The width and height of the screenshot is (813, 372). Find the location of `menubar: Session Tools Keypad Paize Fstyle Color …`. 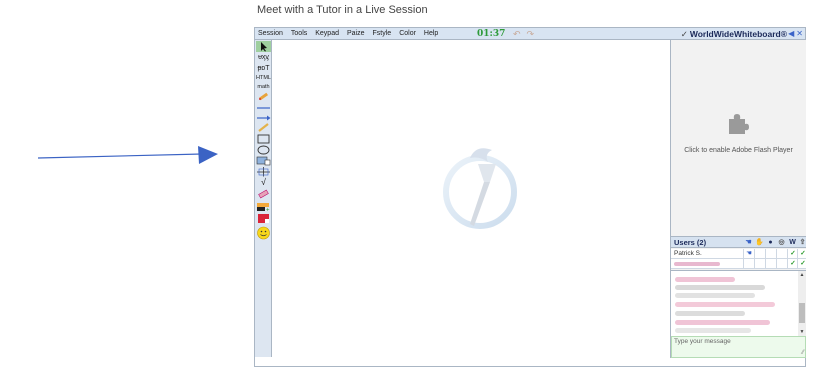

menubar: Session Tools Keypad Paize Fstyle Color … is located at coordinates (530, 34).